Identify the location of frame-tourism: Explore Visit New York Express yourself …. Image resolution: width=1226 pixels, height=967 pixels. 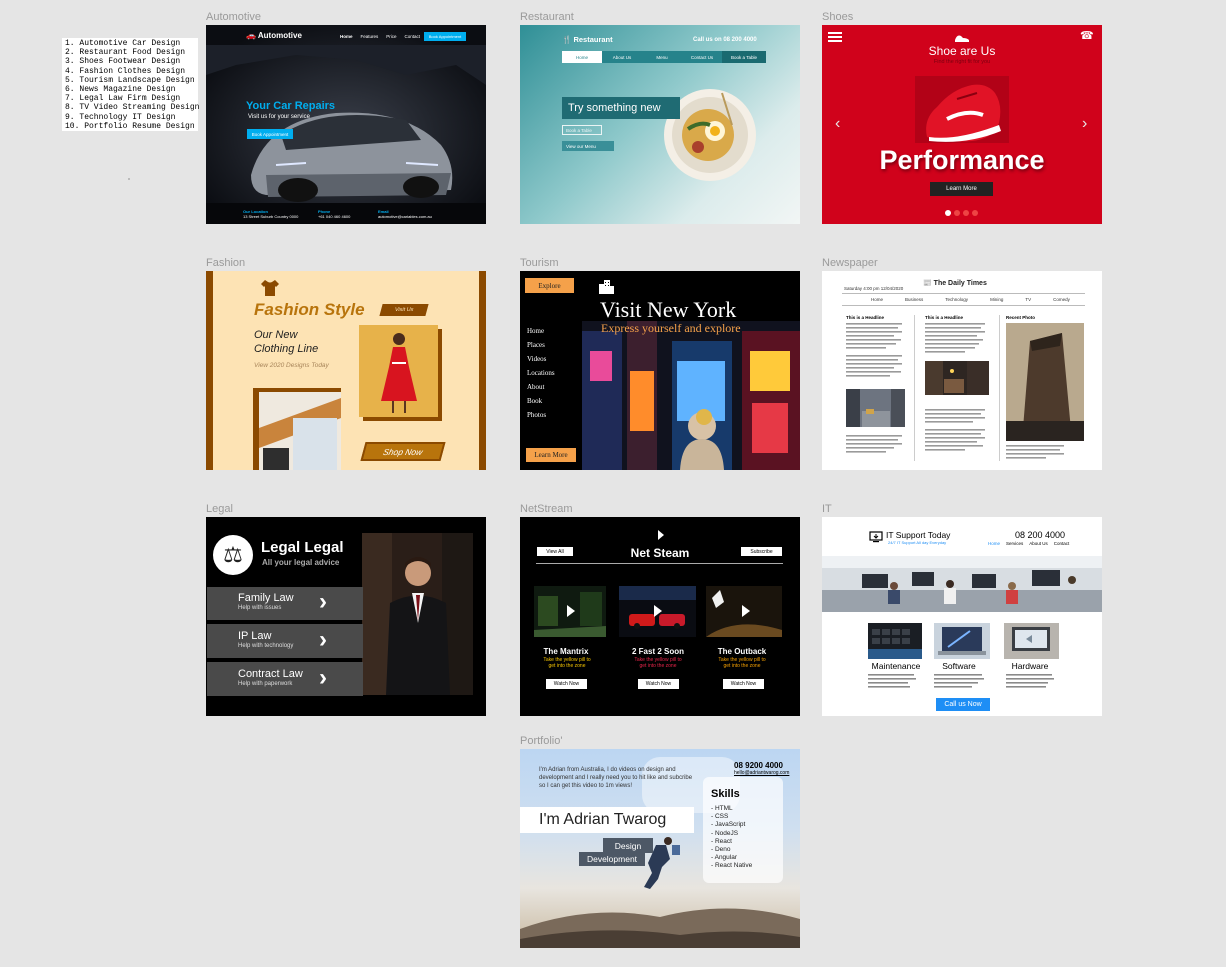
(660, 370).